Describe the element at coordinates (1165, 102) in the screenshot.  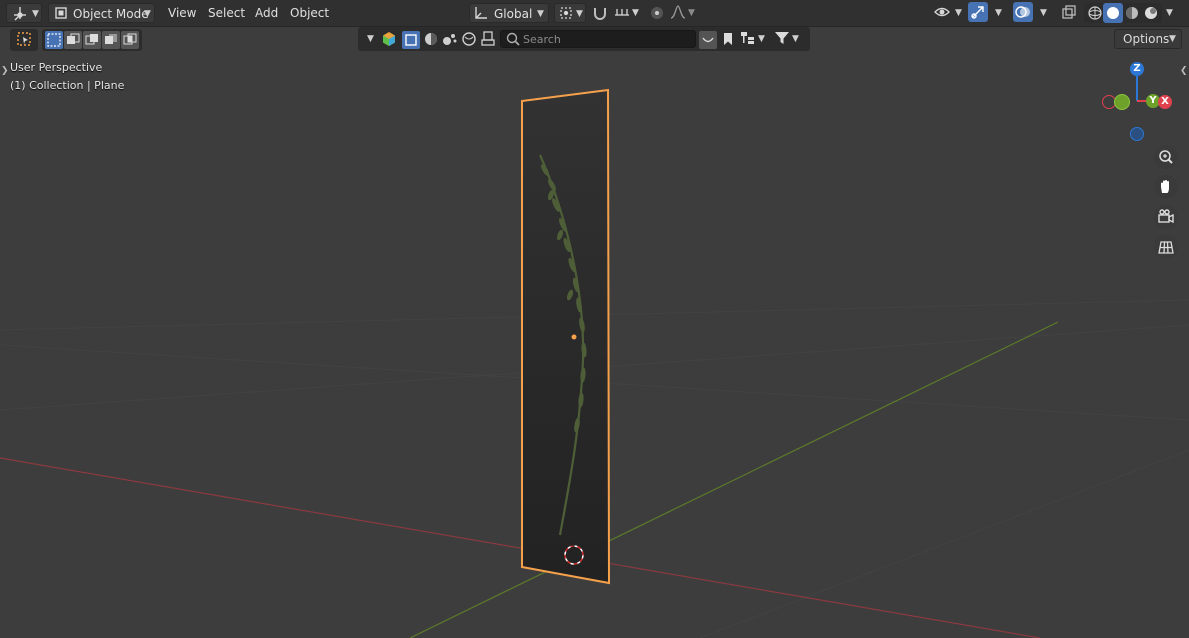
I see `gizmo-x-axis: X` at that location.